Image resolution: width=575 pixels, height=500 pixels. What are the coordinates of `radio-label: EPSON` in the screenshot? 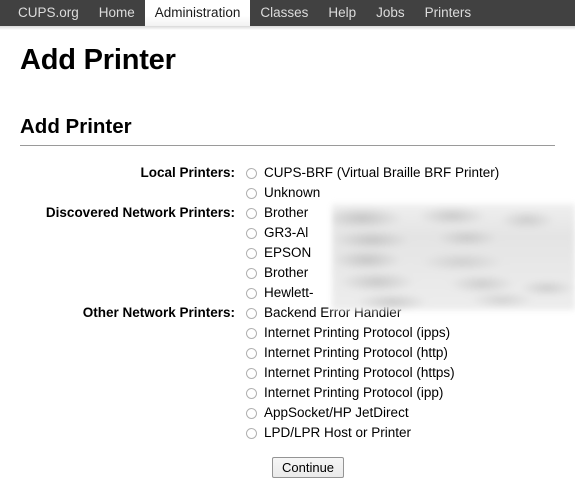 It's located at (287, 253).